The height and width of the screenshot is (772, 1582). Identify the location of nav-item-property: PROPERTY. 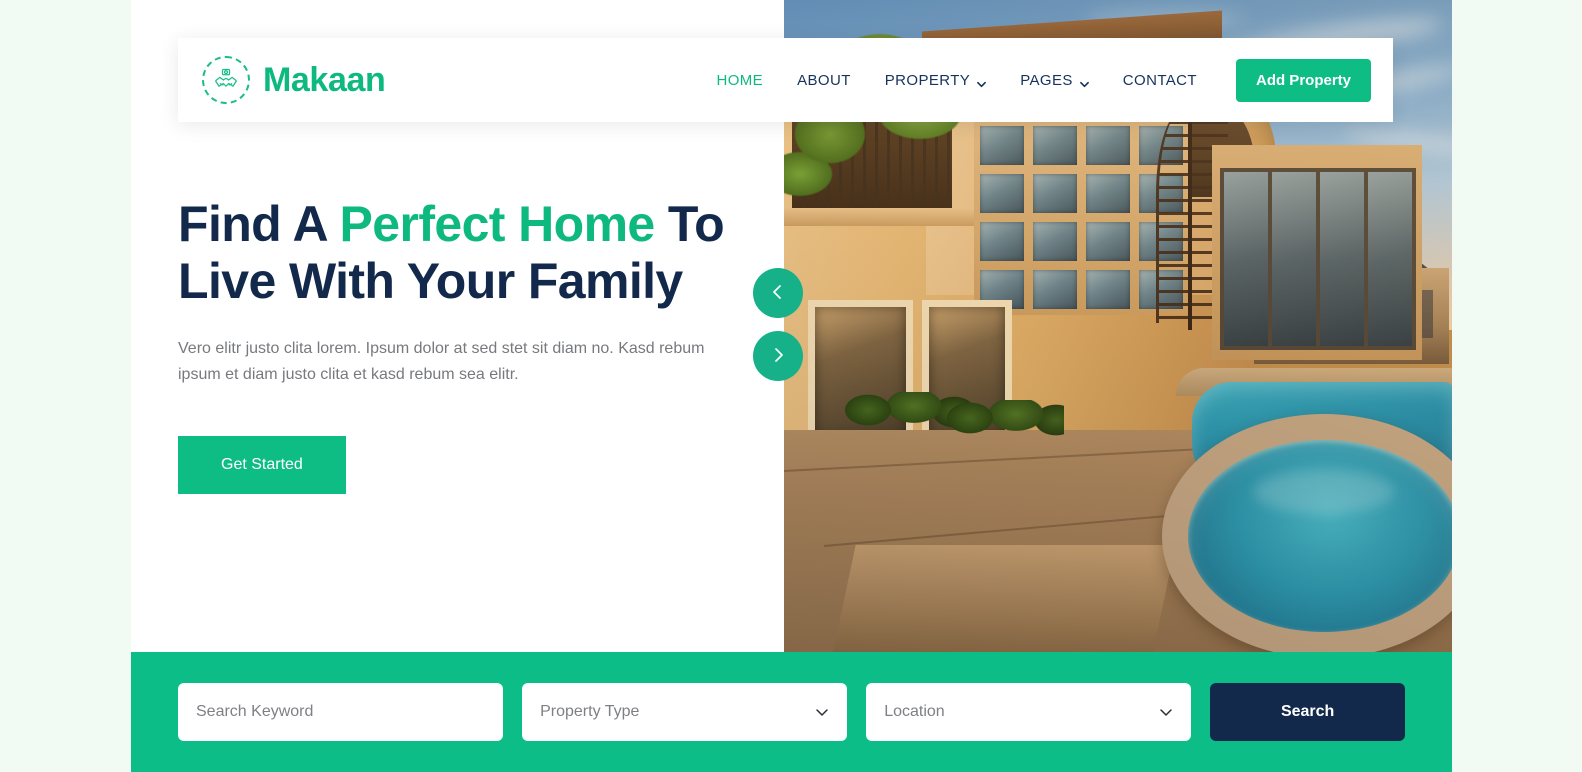
(935, 80).